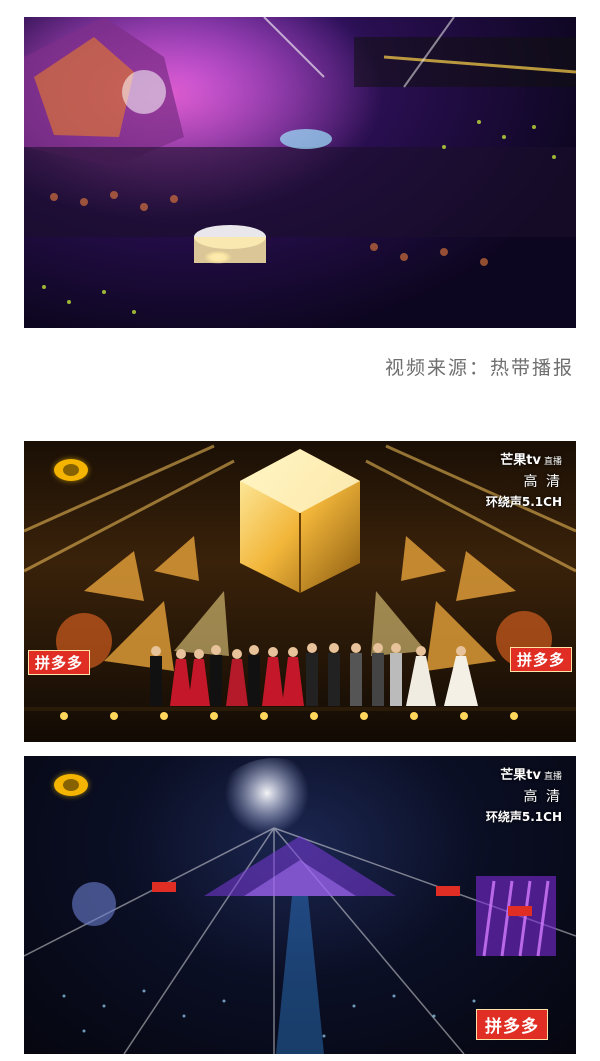 The image size is (600, 1061). Describe the element at coordinates (540, 659) in the screenshot. I see `sponsor-badge-right: 拼多多` at that location.